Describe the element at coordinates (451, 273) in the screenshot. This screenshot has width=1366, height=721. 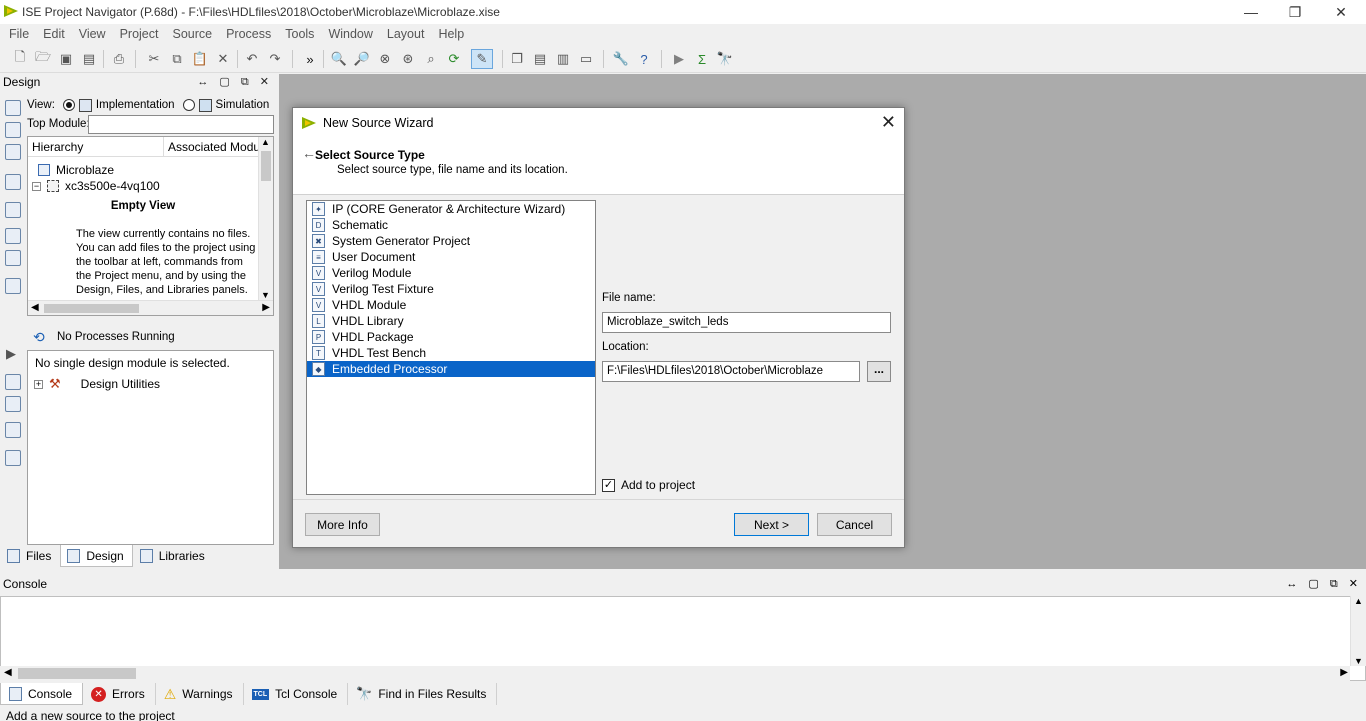
I see `source-type-item: V Verilog Module` at that location.